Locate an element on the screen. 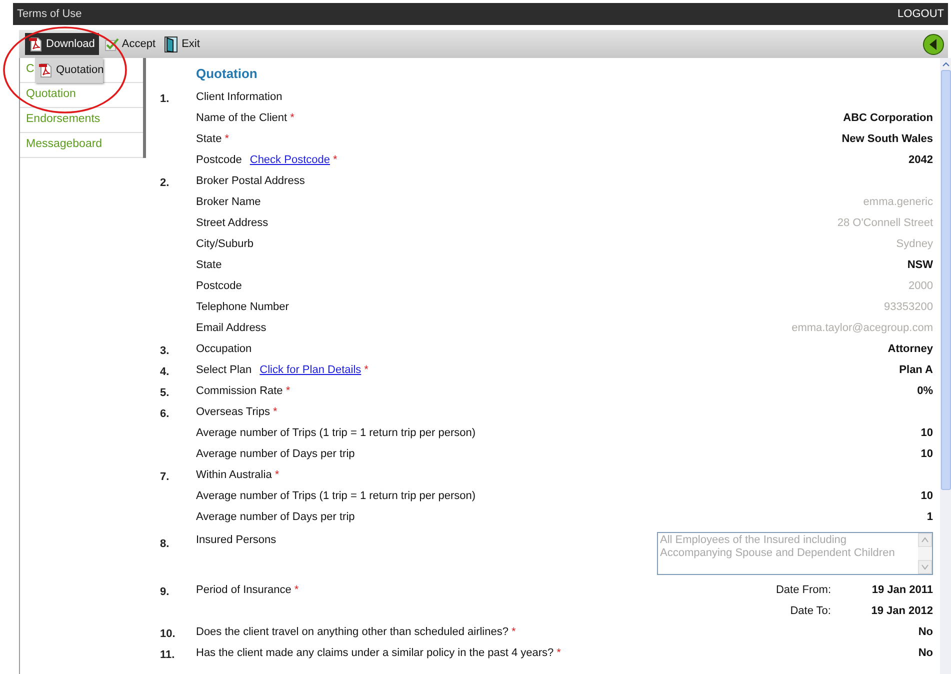  item-number: 6. is located at coordinates (165, 414).